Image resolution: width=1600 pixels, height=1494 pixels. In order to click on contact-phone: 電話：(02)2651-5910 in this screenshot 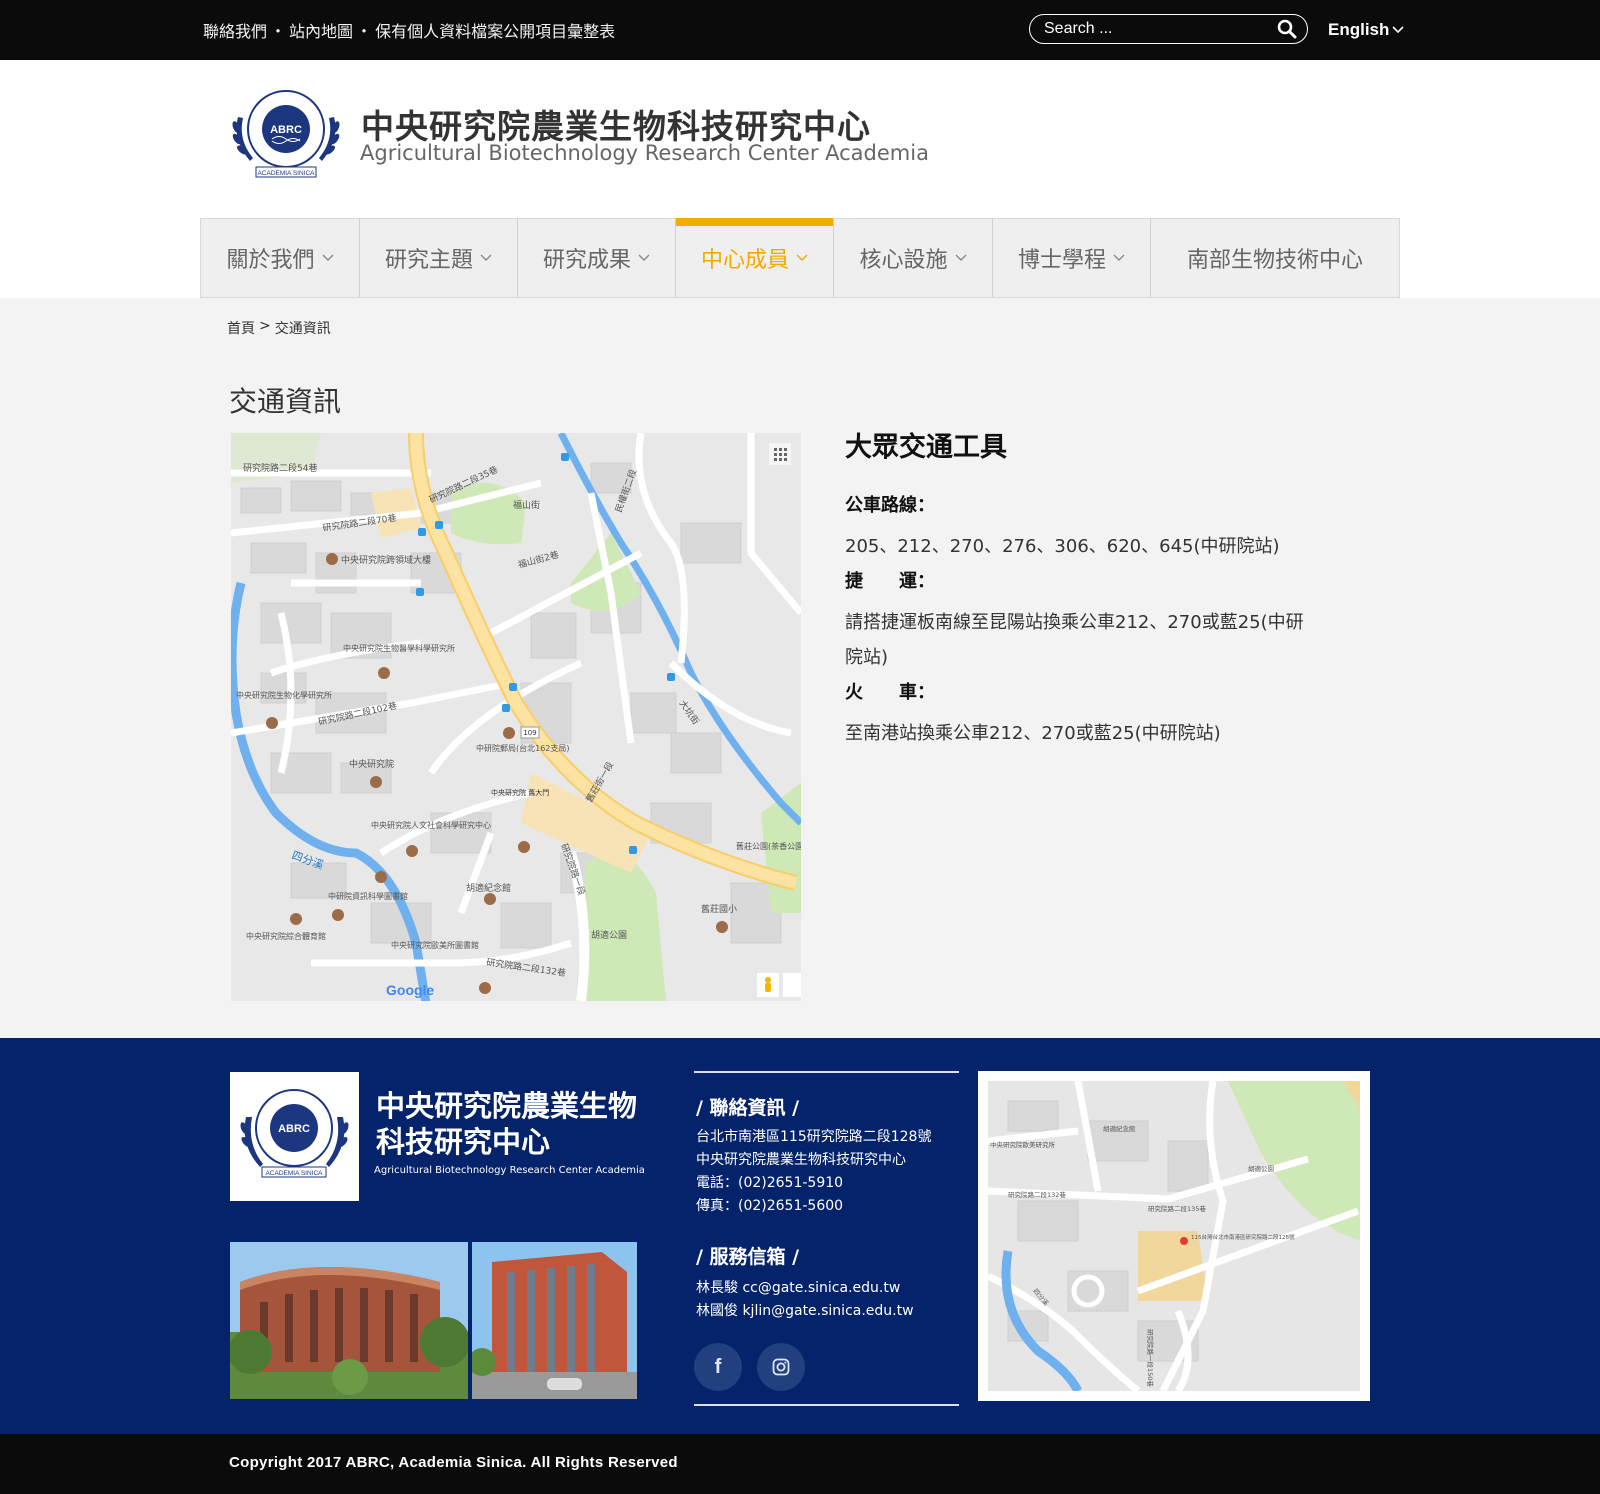, I will do `click(770, 1183)`.